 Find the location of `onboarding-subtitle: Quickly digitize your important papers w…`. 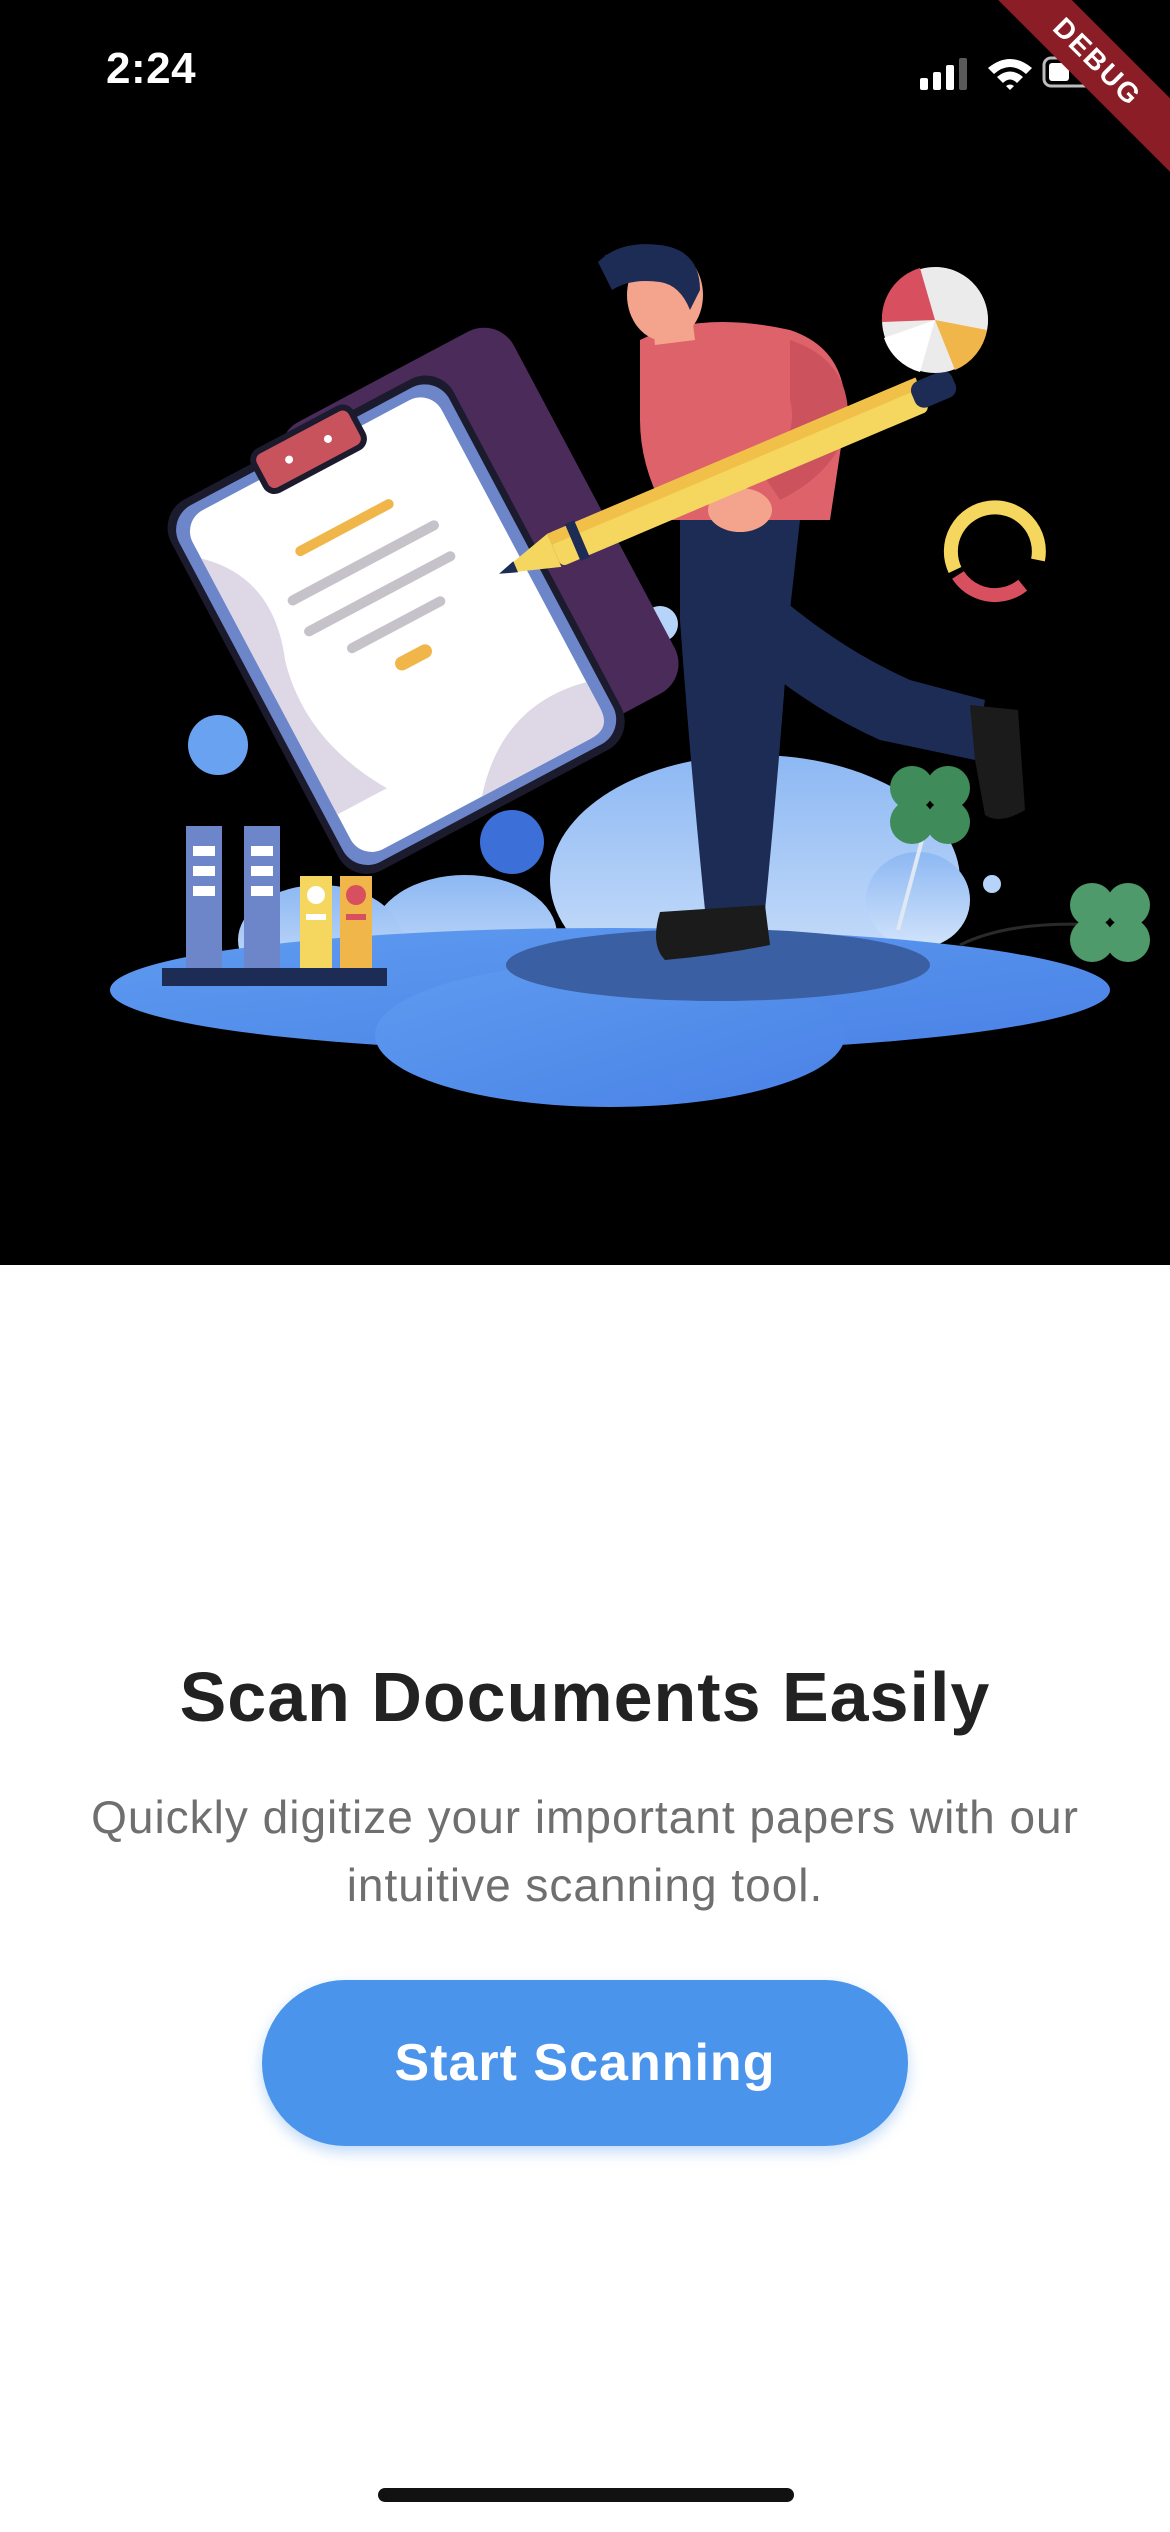

onboarding-subtitle: Quickly digitize your important papers w… is located at coordinates (585, 1851).